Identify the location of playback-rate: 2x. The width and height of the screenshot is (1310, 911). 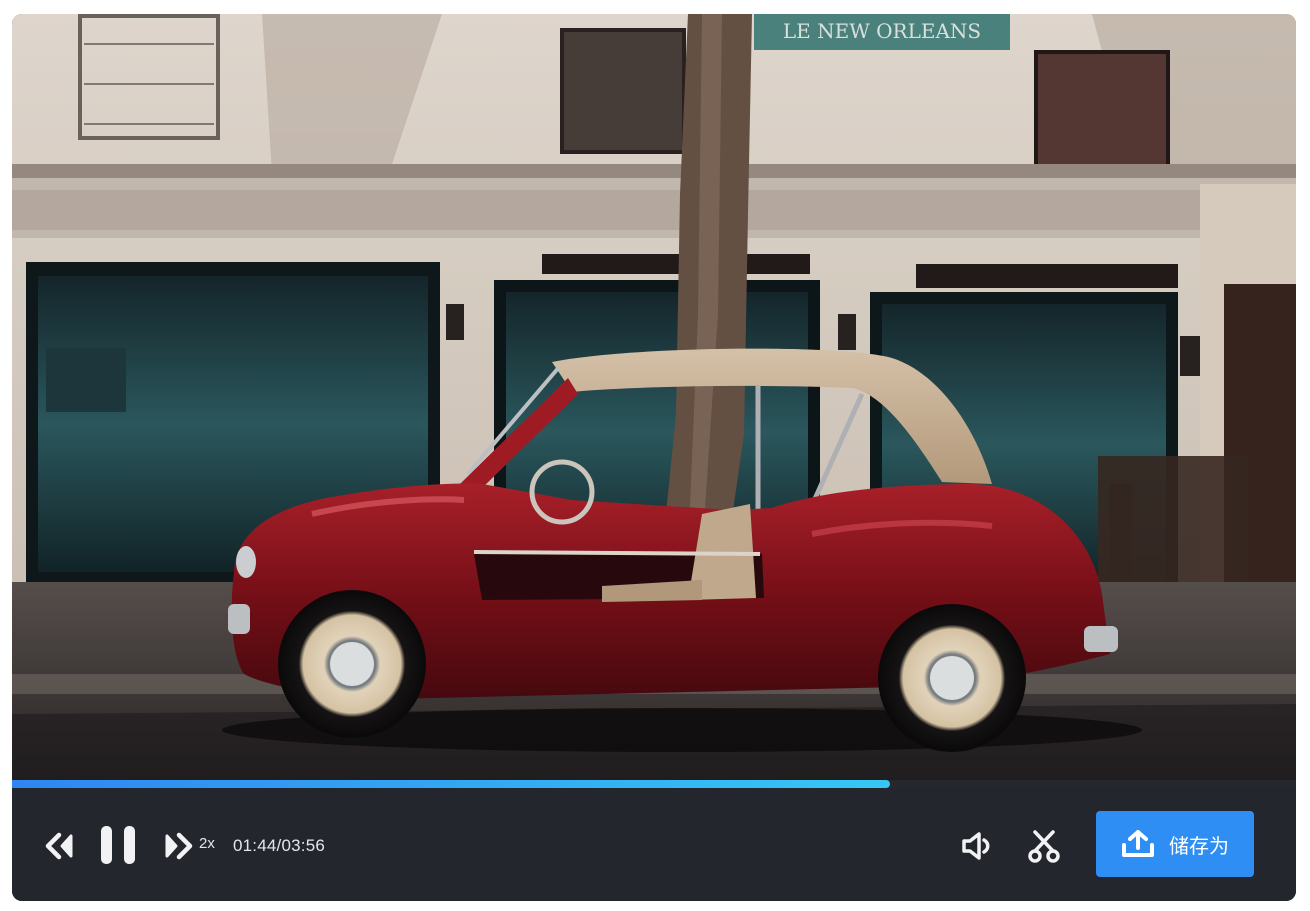
(207, 843).